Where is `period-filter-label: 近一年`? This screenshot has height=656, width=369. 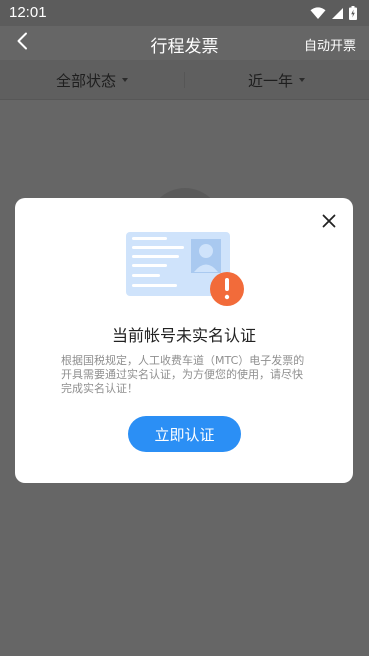 period-filter-label: 近一年 is located at coordinates (271, 80).